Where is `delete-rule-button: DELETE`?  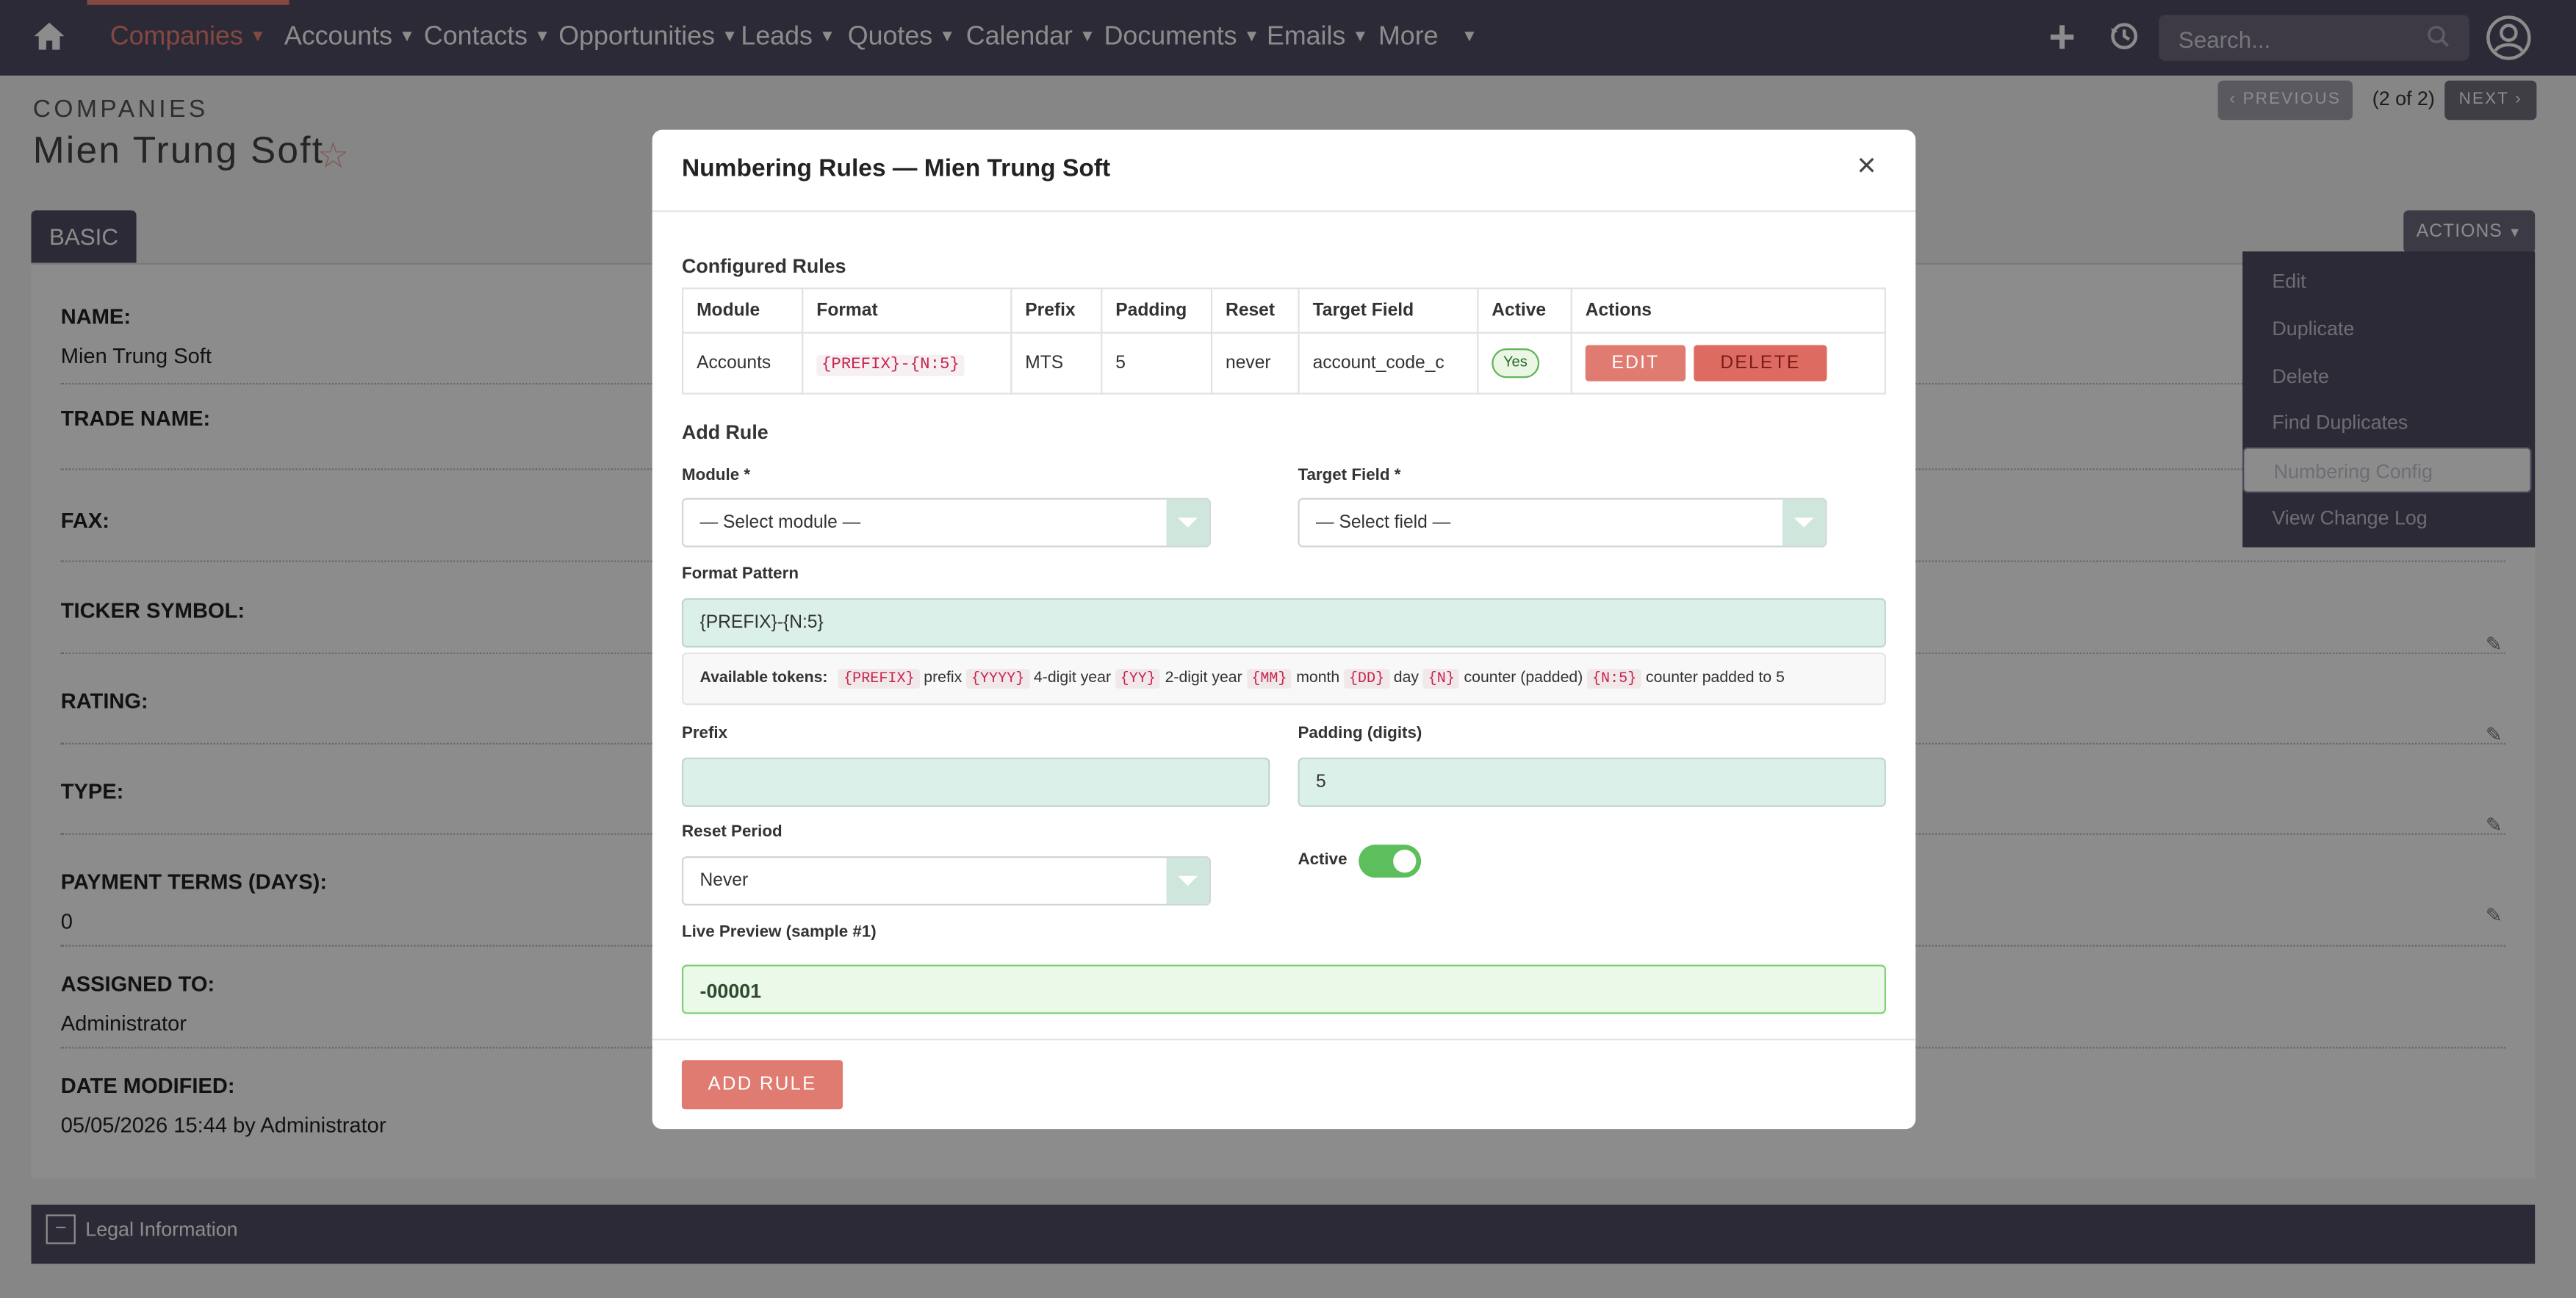 delete-rule-button: DELETE is located at coordinates (1761, 363).